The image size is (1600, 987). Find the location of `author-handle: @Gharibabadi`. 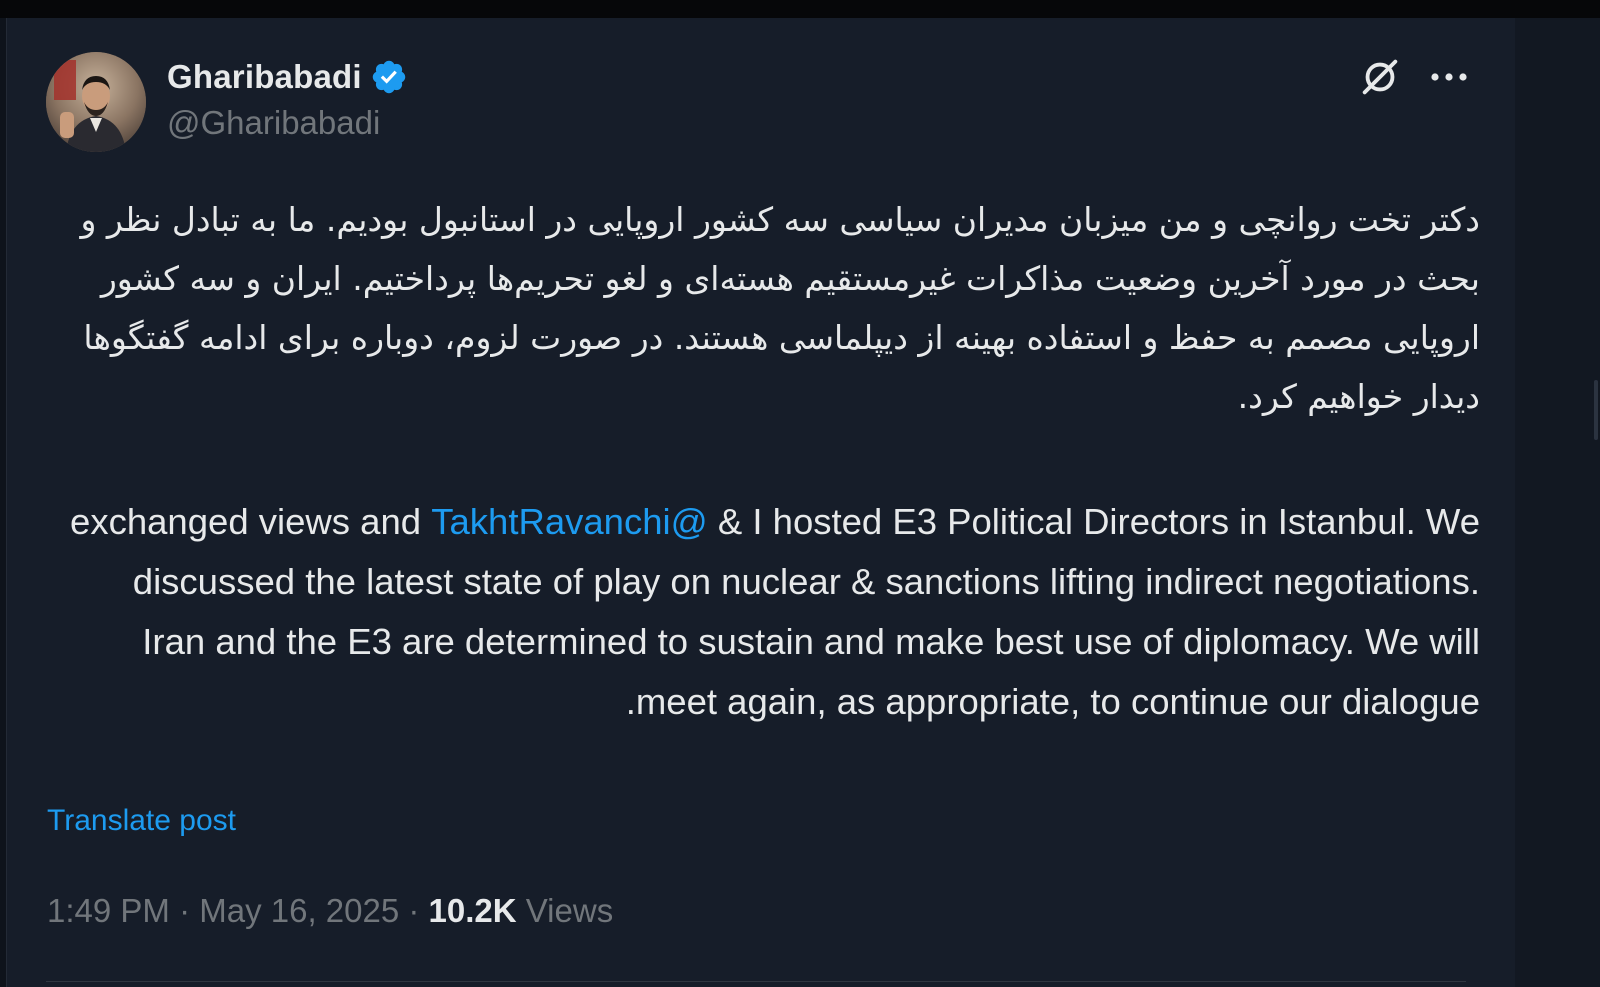

author-handle: @Gharibabadi is located at coordinates (273, 123).